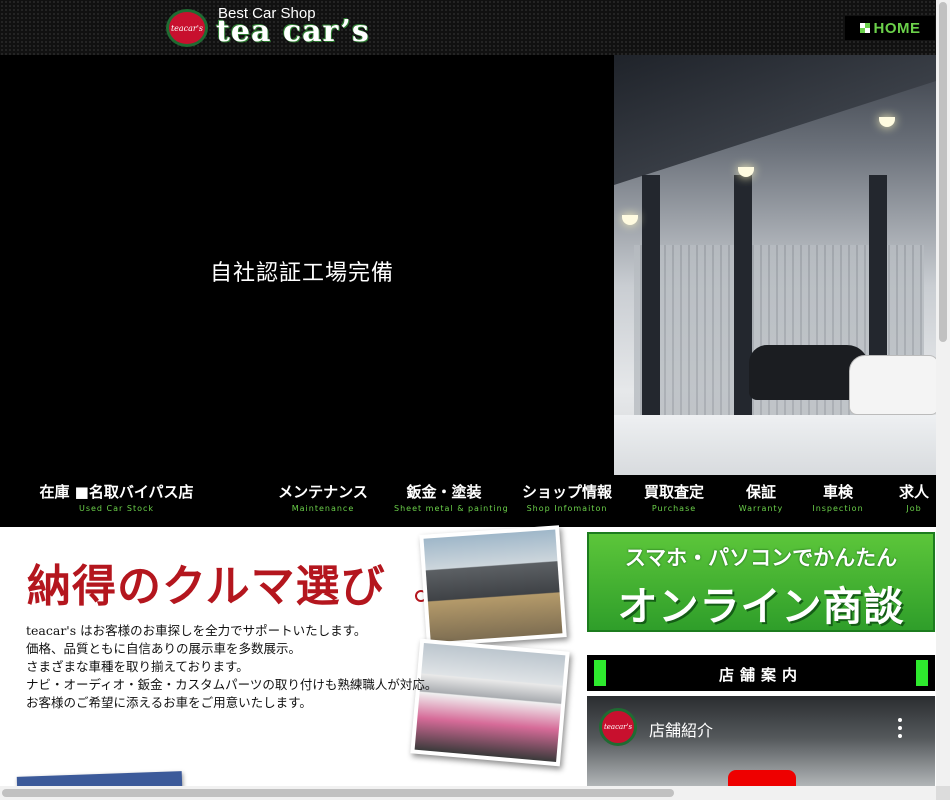  I want to click on logo-title: tea car’s, so click(293, 31).